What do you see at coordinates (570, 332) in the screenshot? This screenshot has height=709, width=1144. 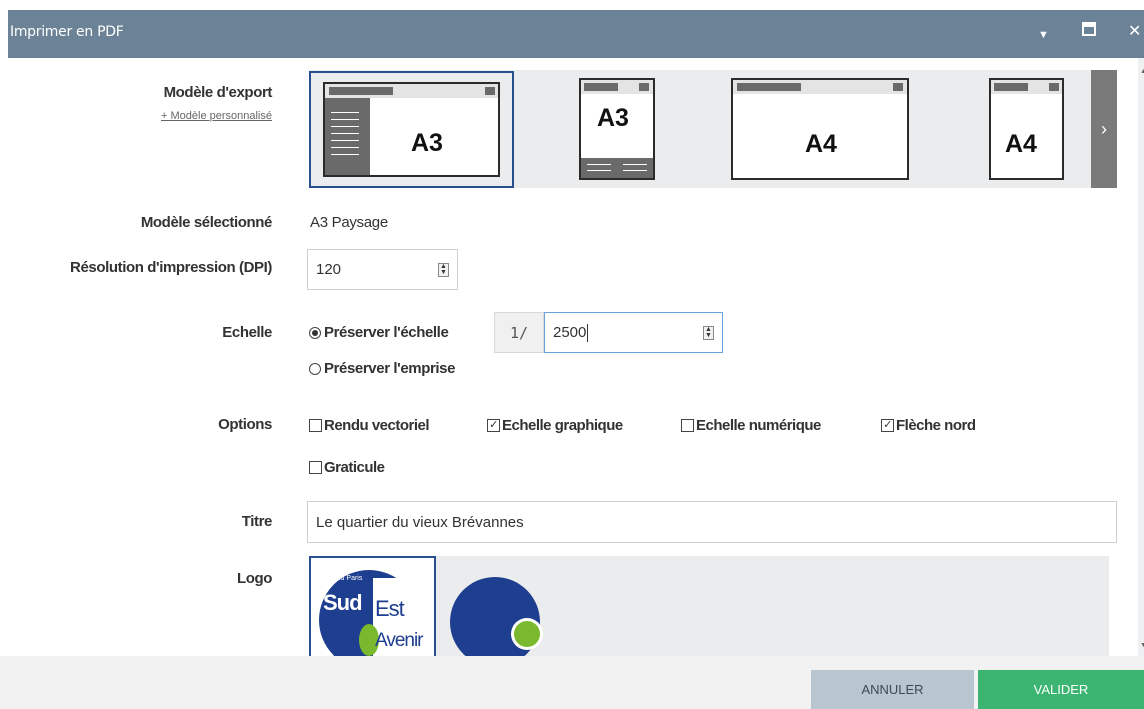 I see `scale-value: 2500` at bounding box center [570, 332].